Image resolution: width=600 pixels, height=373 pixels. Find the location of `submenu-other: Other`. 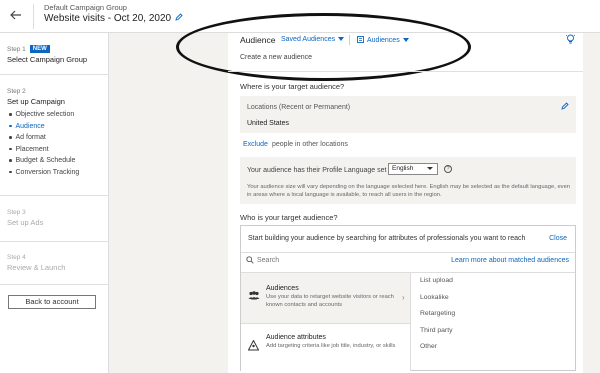

submenu-other: Other is located at coordinates (494, 347).